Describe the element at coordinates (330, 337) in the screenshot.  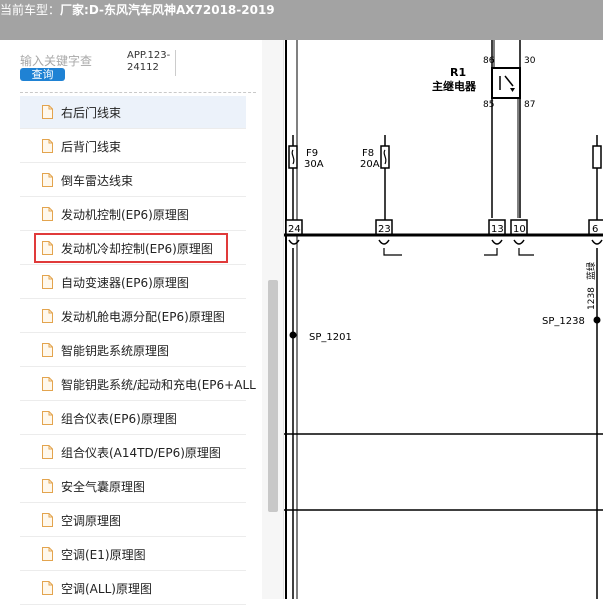
I see `splice-label: SP_1201` at that location.